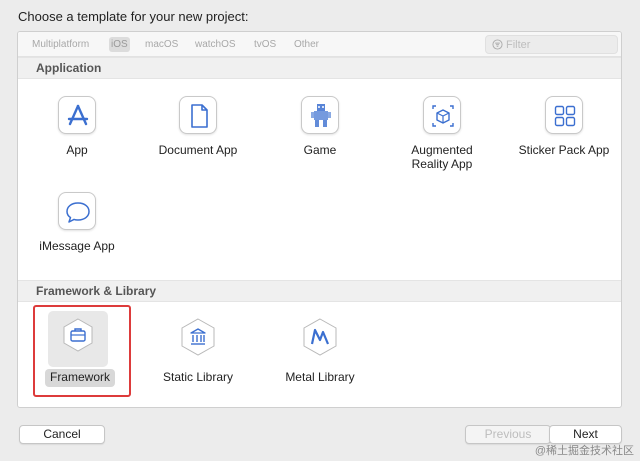 This screenshot has height=461, width=640. I want to click on template-label: Augmented Reality App, so click(442, 157).